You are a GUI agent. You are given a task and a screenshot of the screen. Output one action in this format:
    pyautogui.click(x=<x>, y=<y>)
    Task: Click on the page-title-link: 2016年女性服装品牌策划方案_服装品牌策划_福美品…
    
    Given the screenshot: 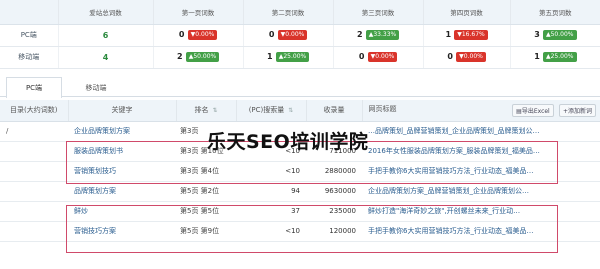 What is the action you would take?
    pyautogui.click(x=481, y=151)
    